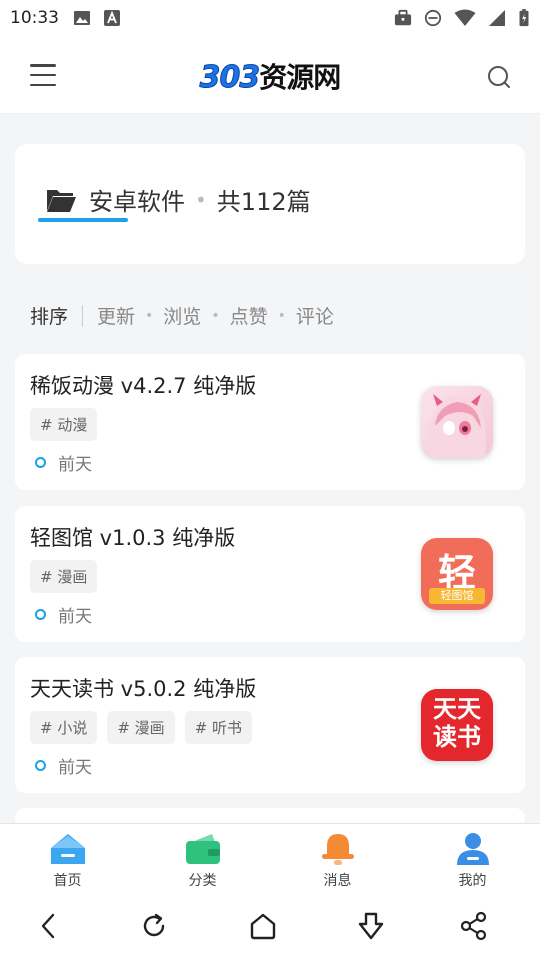  I want to click on item-thumbnail-tiantian: 天天读书, so click(457, 725).